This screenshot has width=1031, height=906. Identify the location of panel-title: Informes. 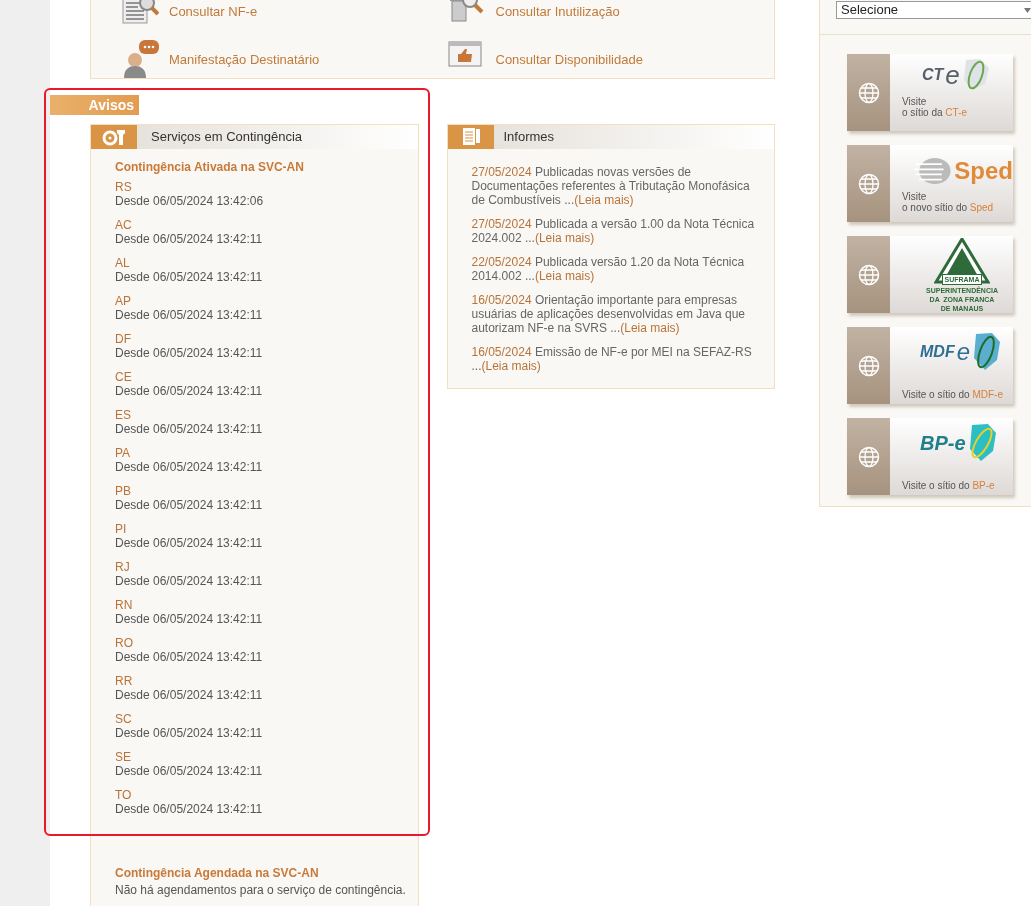
(529, 137).